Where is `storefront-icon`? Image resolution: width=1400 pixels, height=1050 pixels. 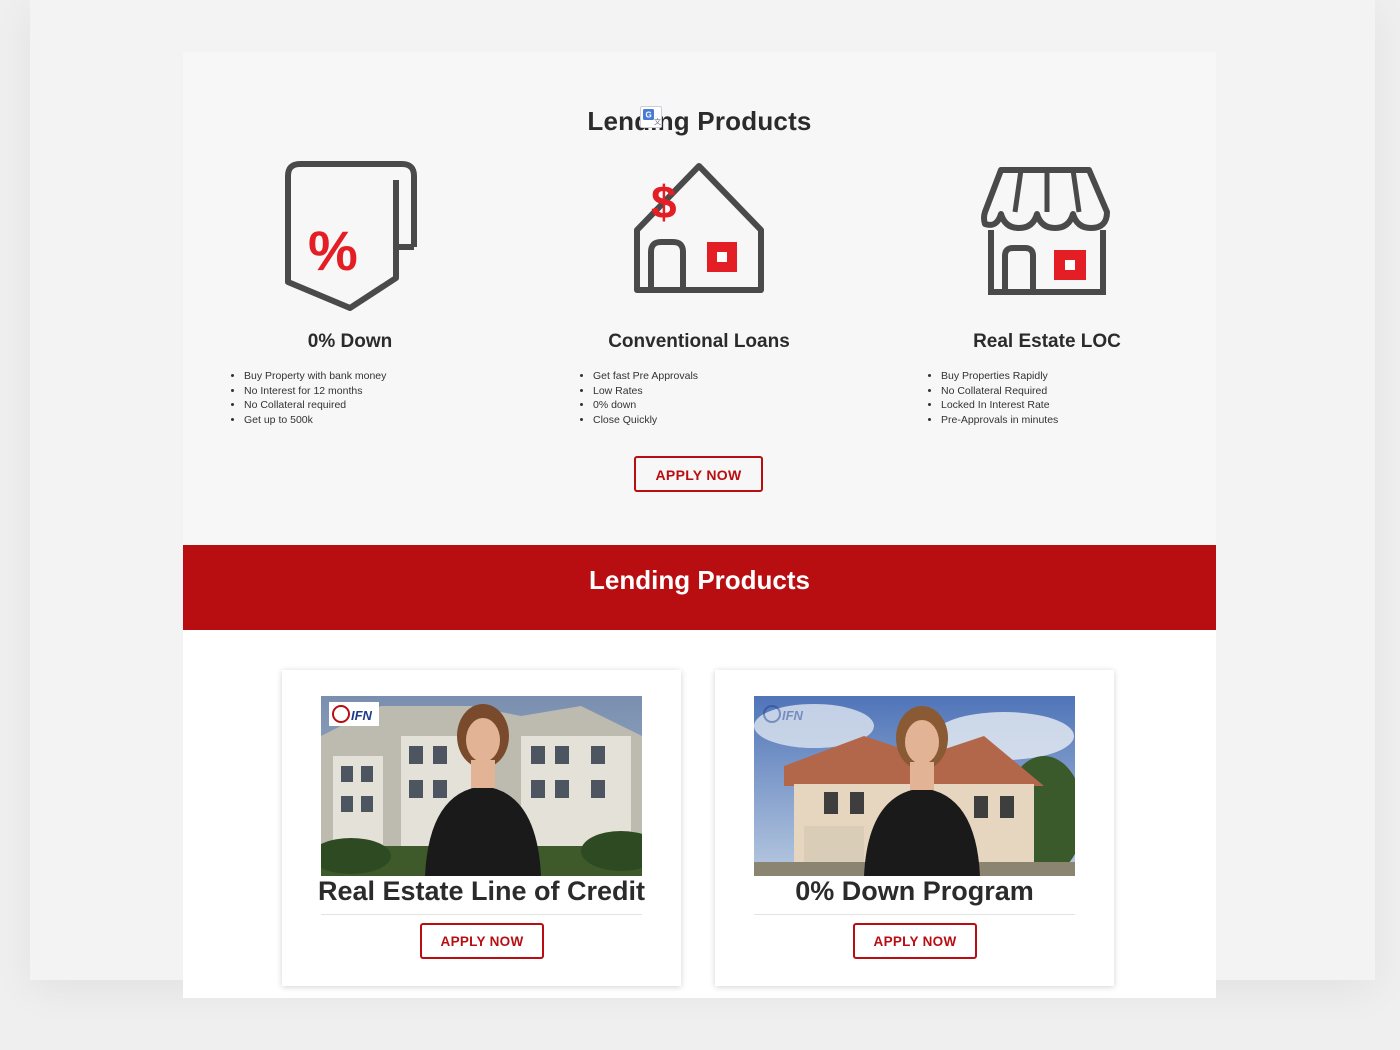 storefront-icon is located at coordinates (1047, 232).